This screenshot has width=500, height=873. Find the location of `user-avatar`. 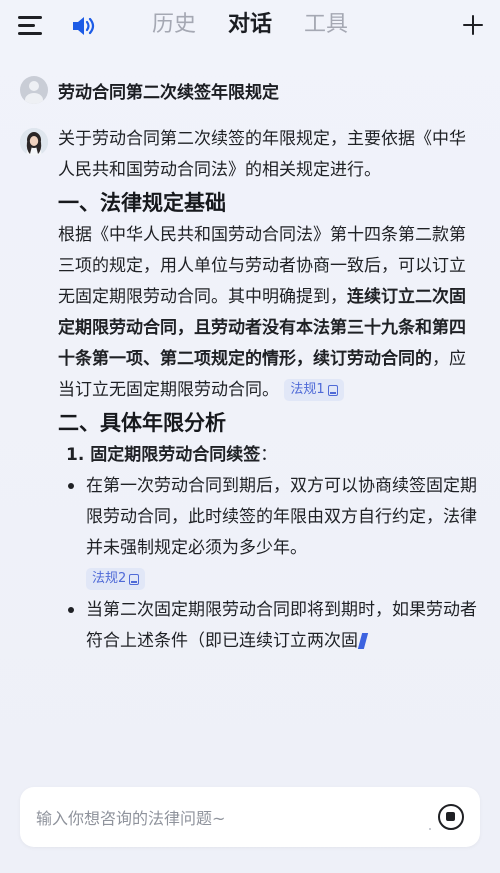

user-avatar is located at coordinates (34, 90).